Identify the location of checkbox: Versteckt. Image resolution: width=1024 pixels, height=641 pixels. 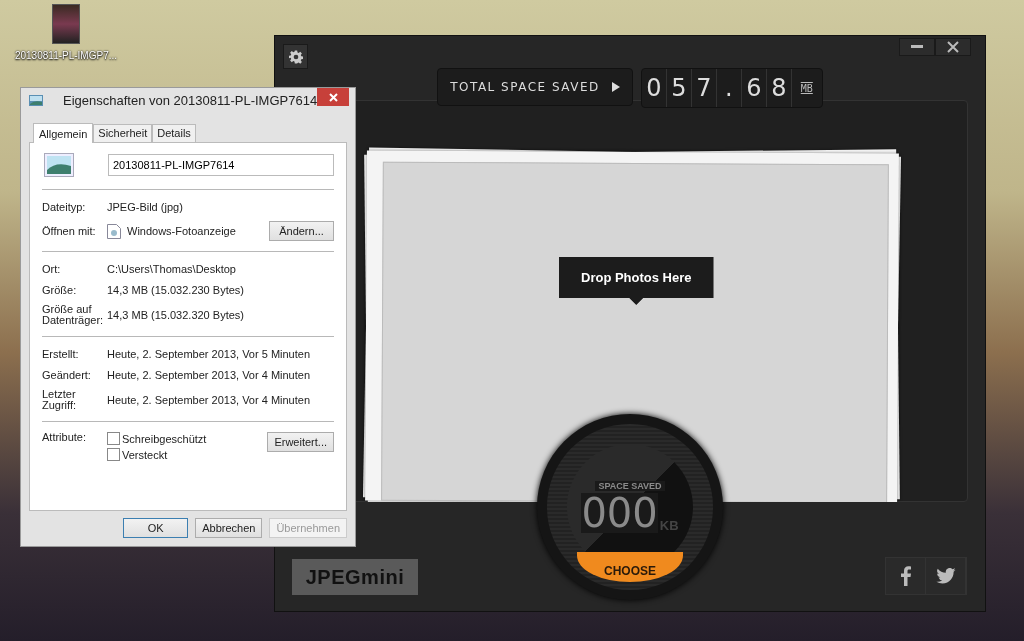
(187, 454).